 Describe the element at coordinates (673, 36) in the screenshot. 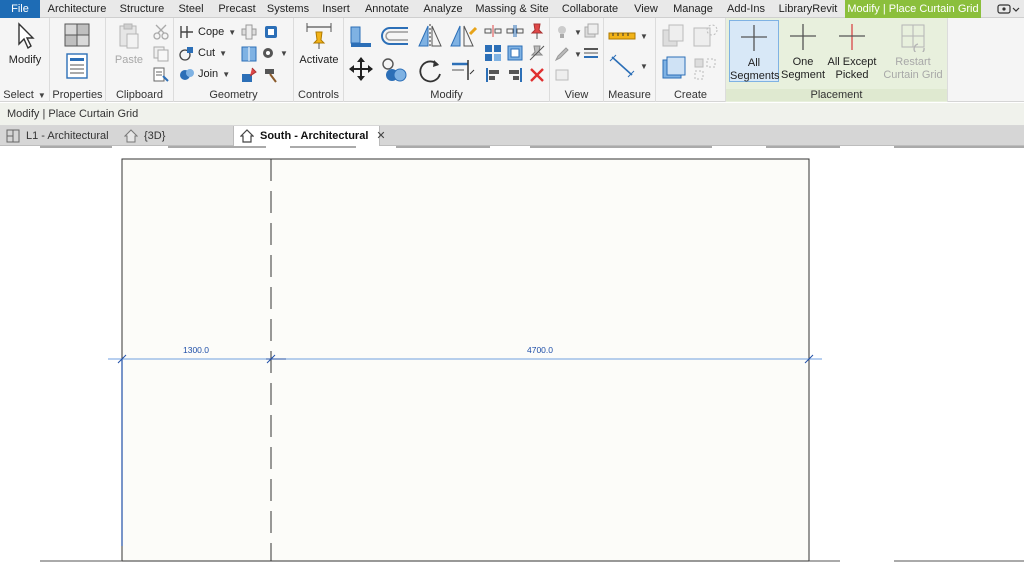

I see `create-assembly-icon` at that location.